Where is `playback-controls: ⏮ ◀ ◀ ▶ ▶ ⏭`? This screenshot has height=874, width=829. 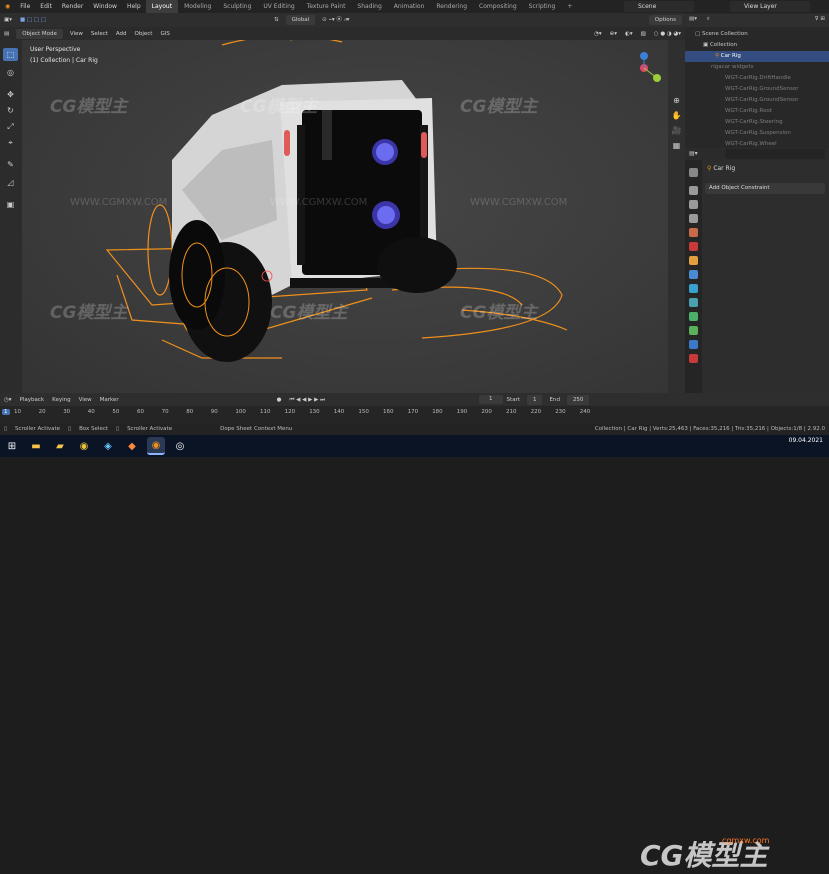
playback-controls: ⏮ ◀ ◀ ▶ ▶ ⏭ is located at coordinates (307, 400).